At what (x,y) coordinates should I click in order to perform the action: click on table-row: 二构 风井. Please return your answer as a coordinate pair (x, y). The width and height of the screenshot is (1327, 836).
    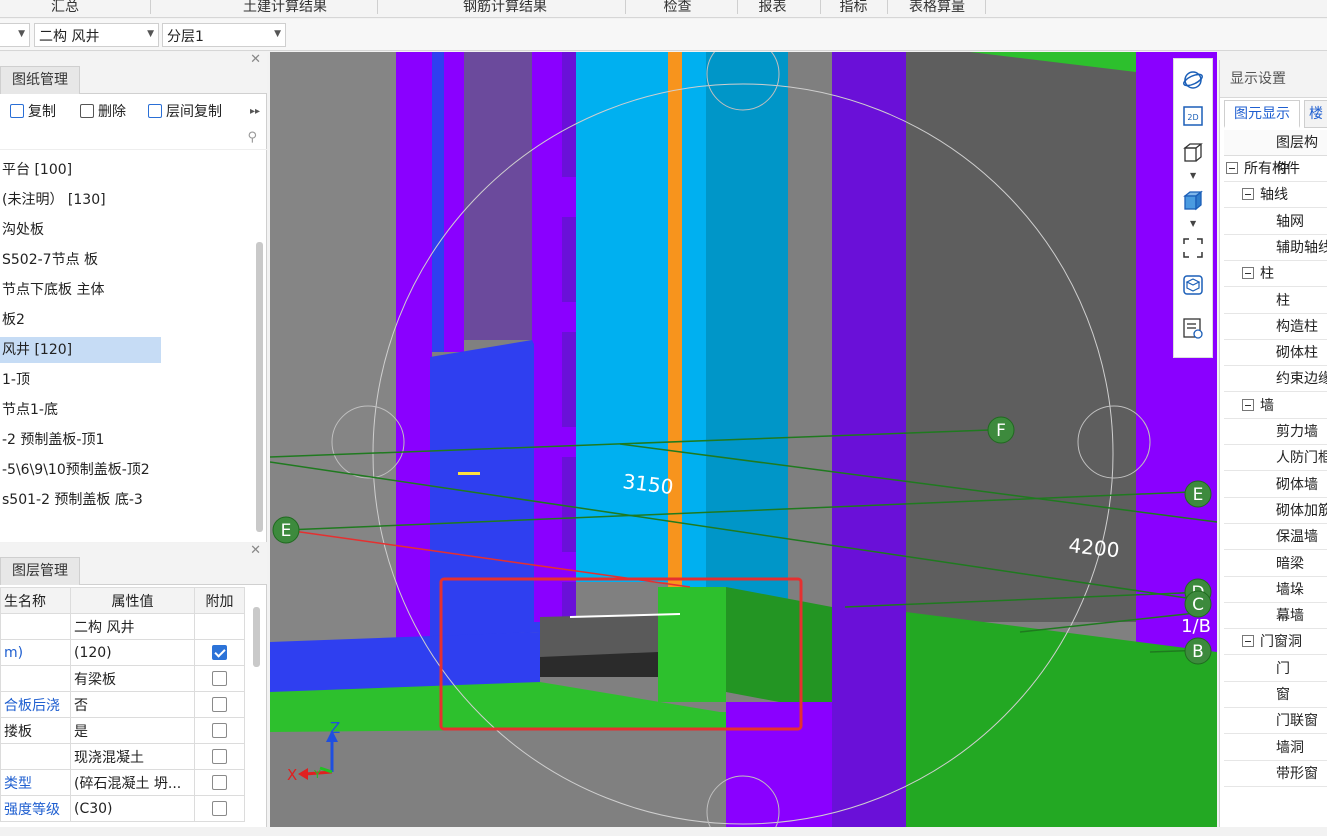
    Looking at the image, I should click on (122, 626).